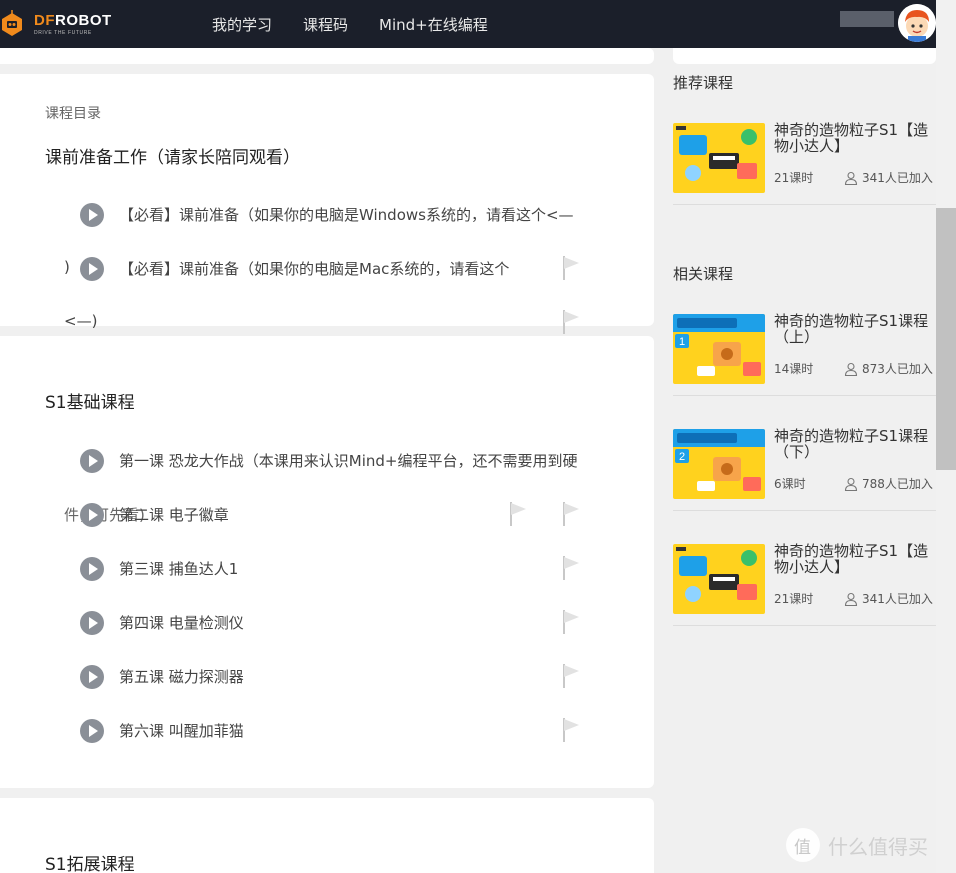 The height and width of the screenshot is (873, 956). What do you see at coordinates (888, 483) in the screenshot?
I see `course-joined: 788人已加入` at bounding box center [888, 483].